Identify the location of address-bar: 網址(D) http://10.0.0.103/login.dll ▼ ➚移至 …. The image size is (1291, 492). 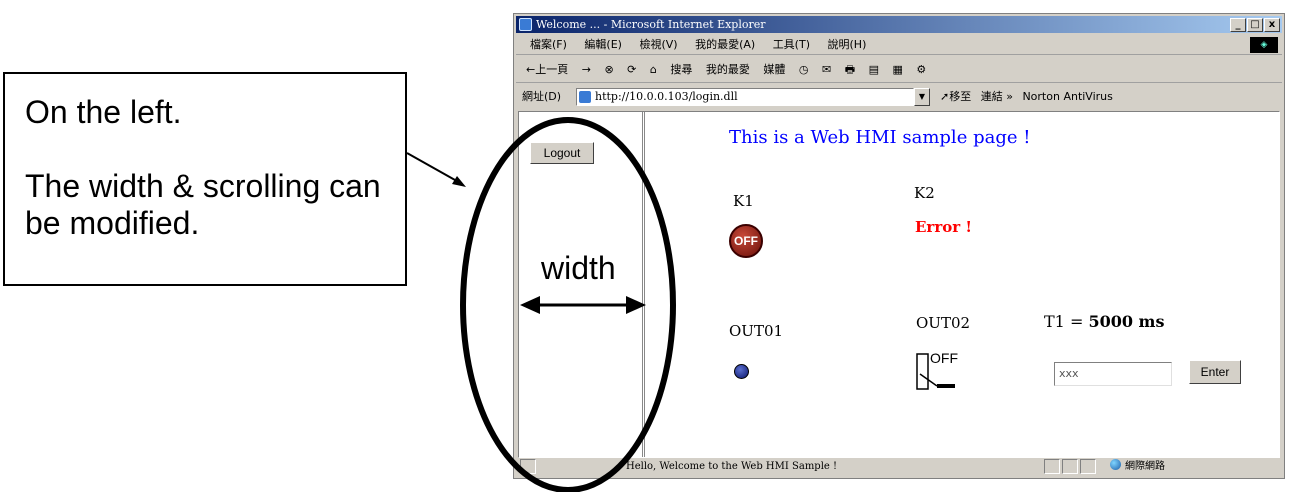
(899, 97).